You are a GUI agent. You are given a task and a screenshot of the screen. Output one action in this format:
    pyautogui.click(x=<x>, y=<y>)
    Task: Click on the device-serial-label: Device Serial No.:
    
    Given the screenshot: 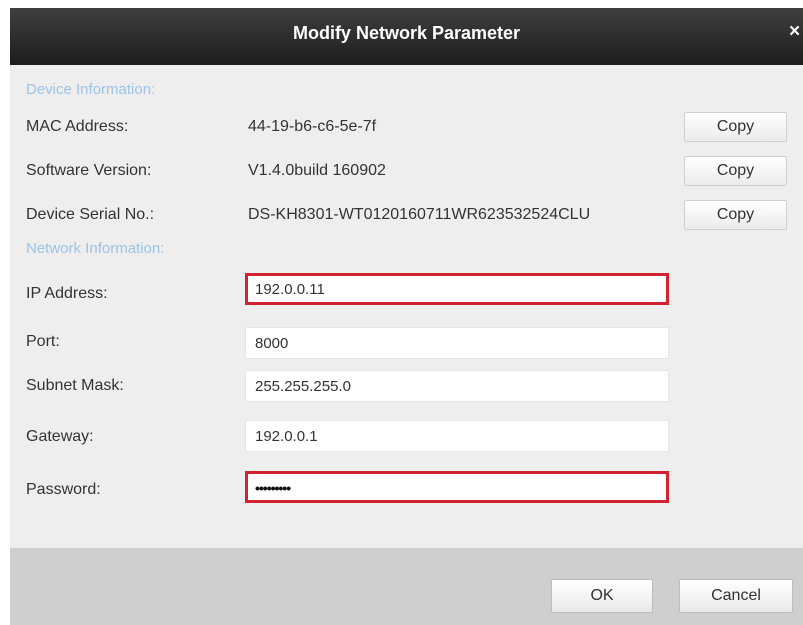 What is the action you would take?
    pyautogui.click(x=90, y=214)
    